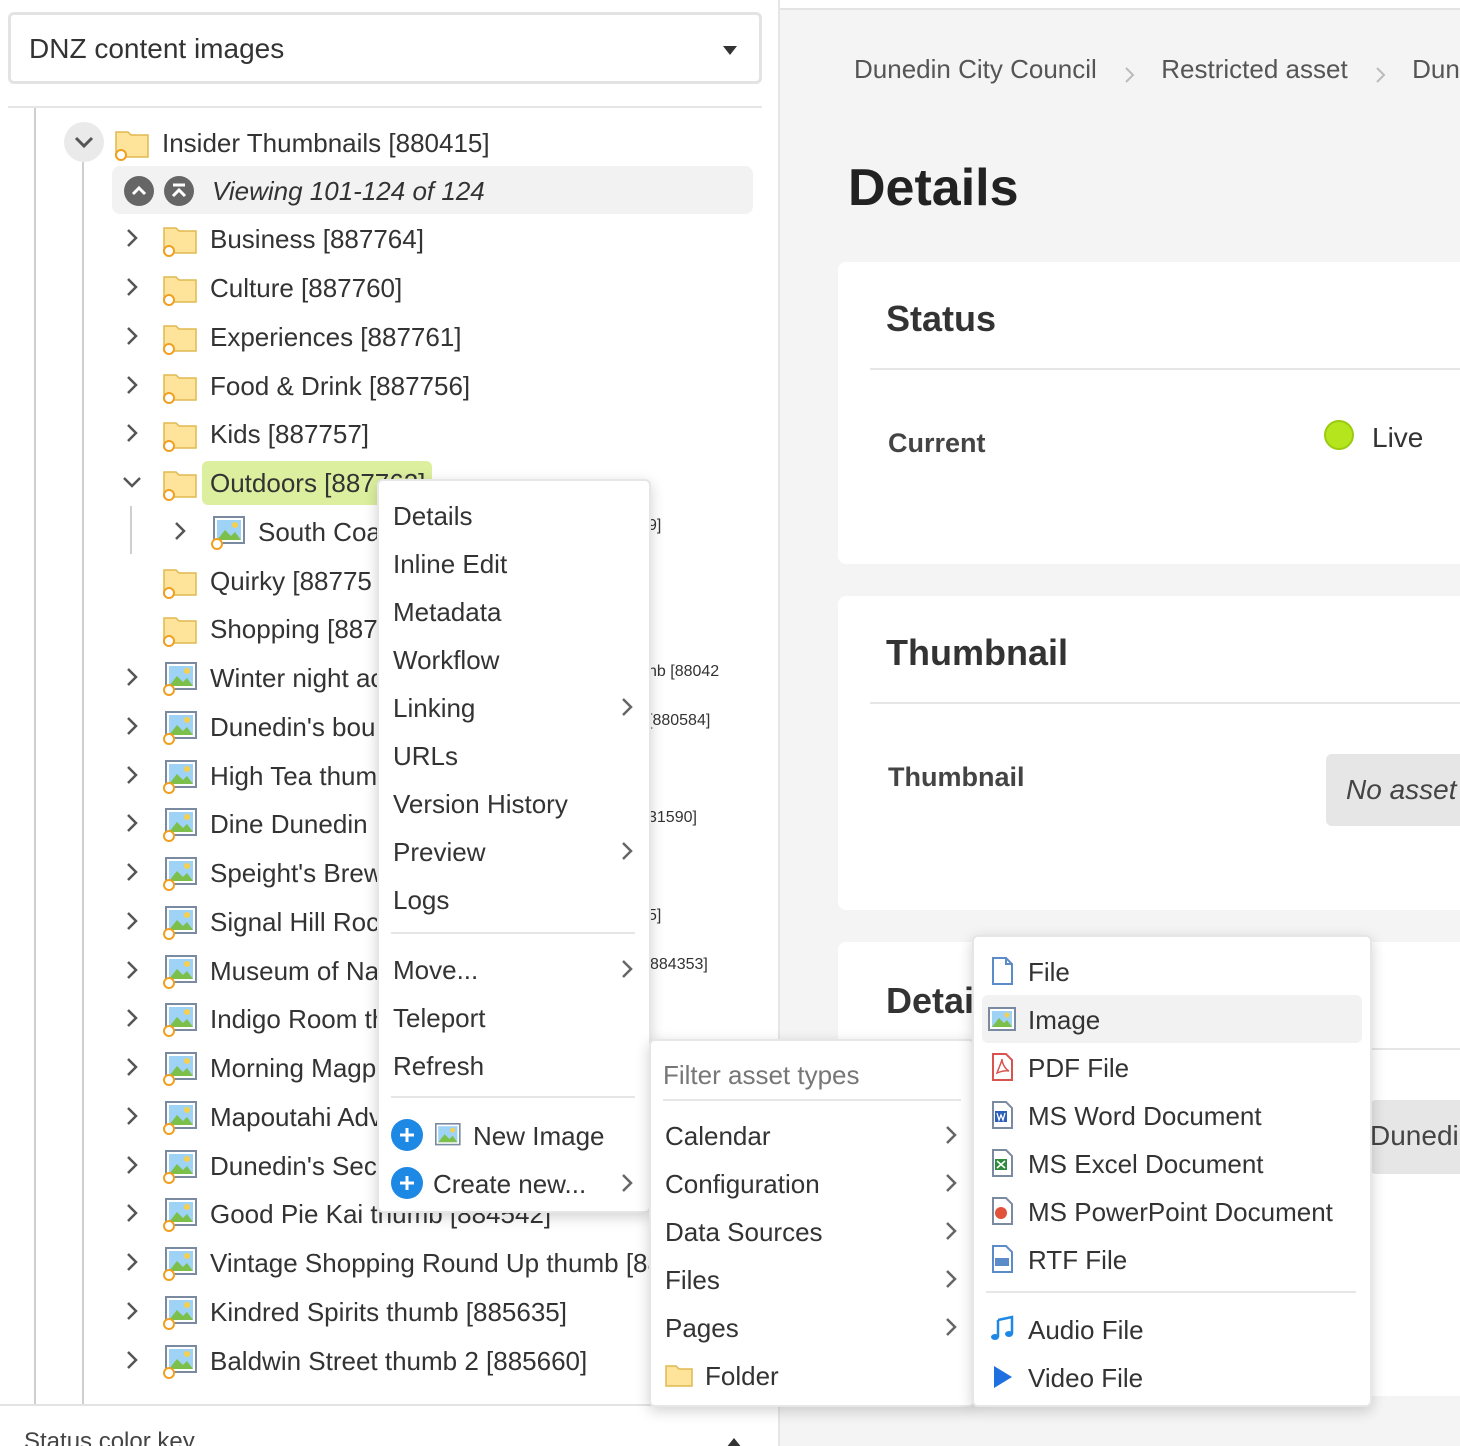 The image size is (1460, 1446). What do you see at coordinates (812, 1375) in the screenshot?
I see `asset-type-folder: Folder` at bounding box center [812, 1375].